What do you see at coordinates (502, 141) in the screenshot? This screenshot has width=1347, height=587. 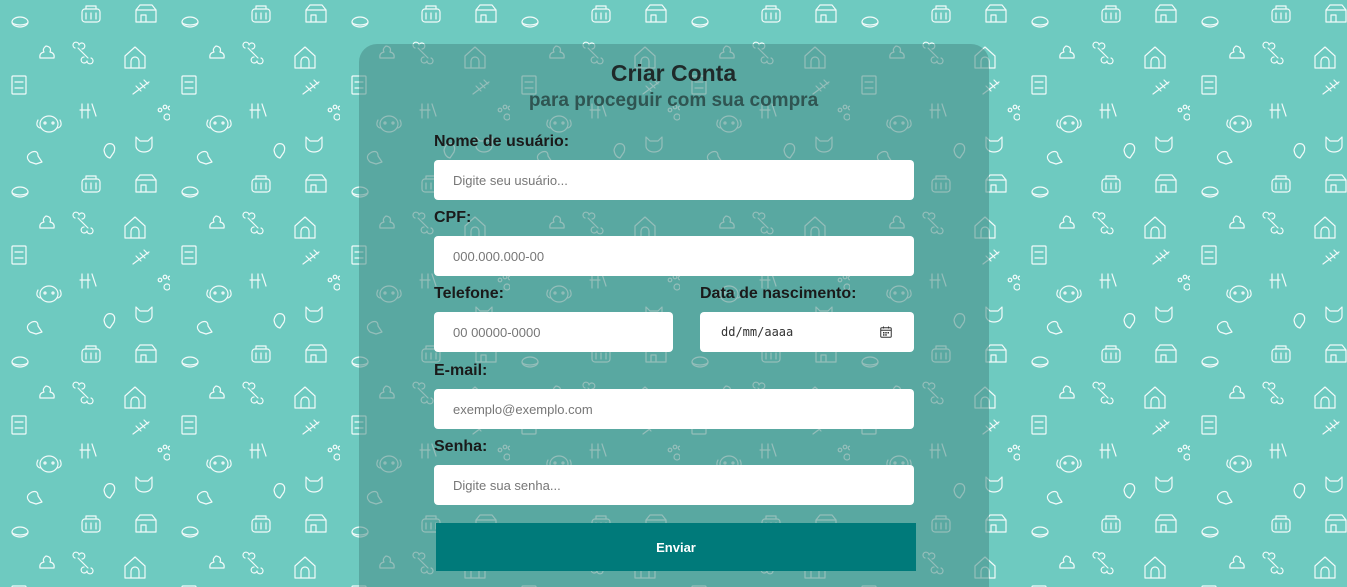 I see `username-label: Nome de usuário:` at bounding box center [502, 141].